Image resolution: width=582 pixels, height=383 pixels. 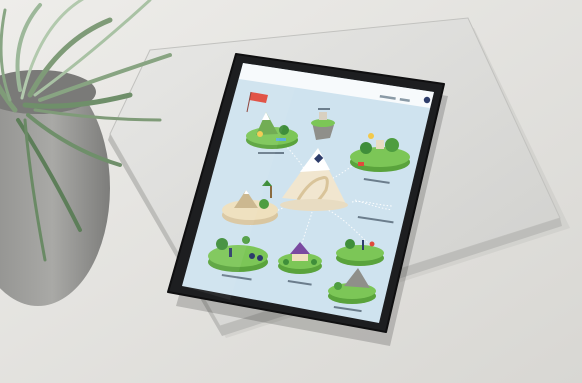 What do you see at coordinates (427, 100) in the screenshot?
I see `user-avatar-icon` at bounding box center [427, 100].